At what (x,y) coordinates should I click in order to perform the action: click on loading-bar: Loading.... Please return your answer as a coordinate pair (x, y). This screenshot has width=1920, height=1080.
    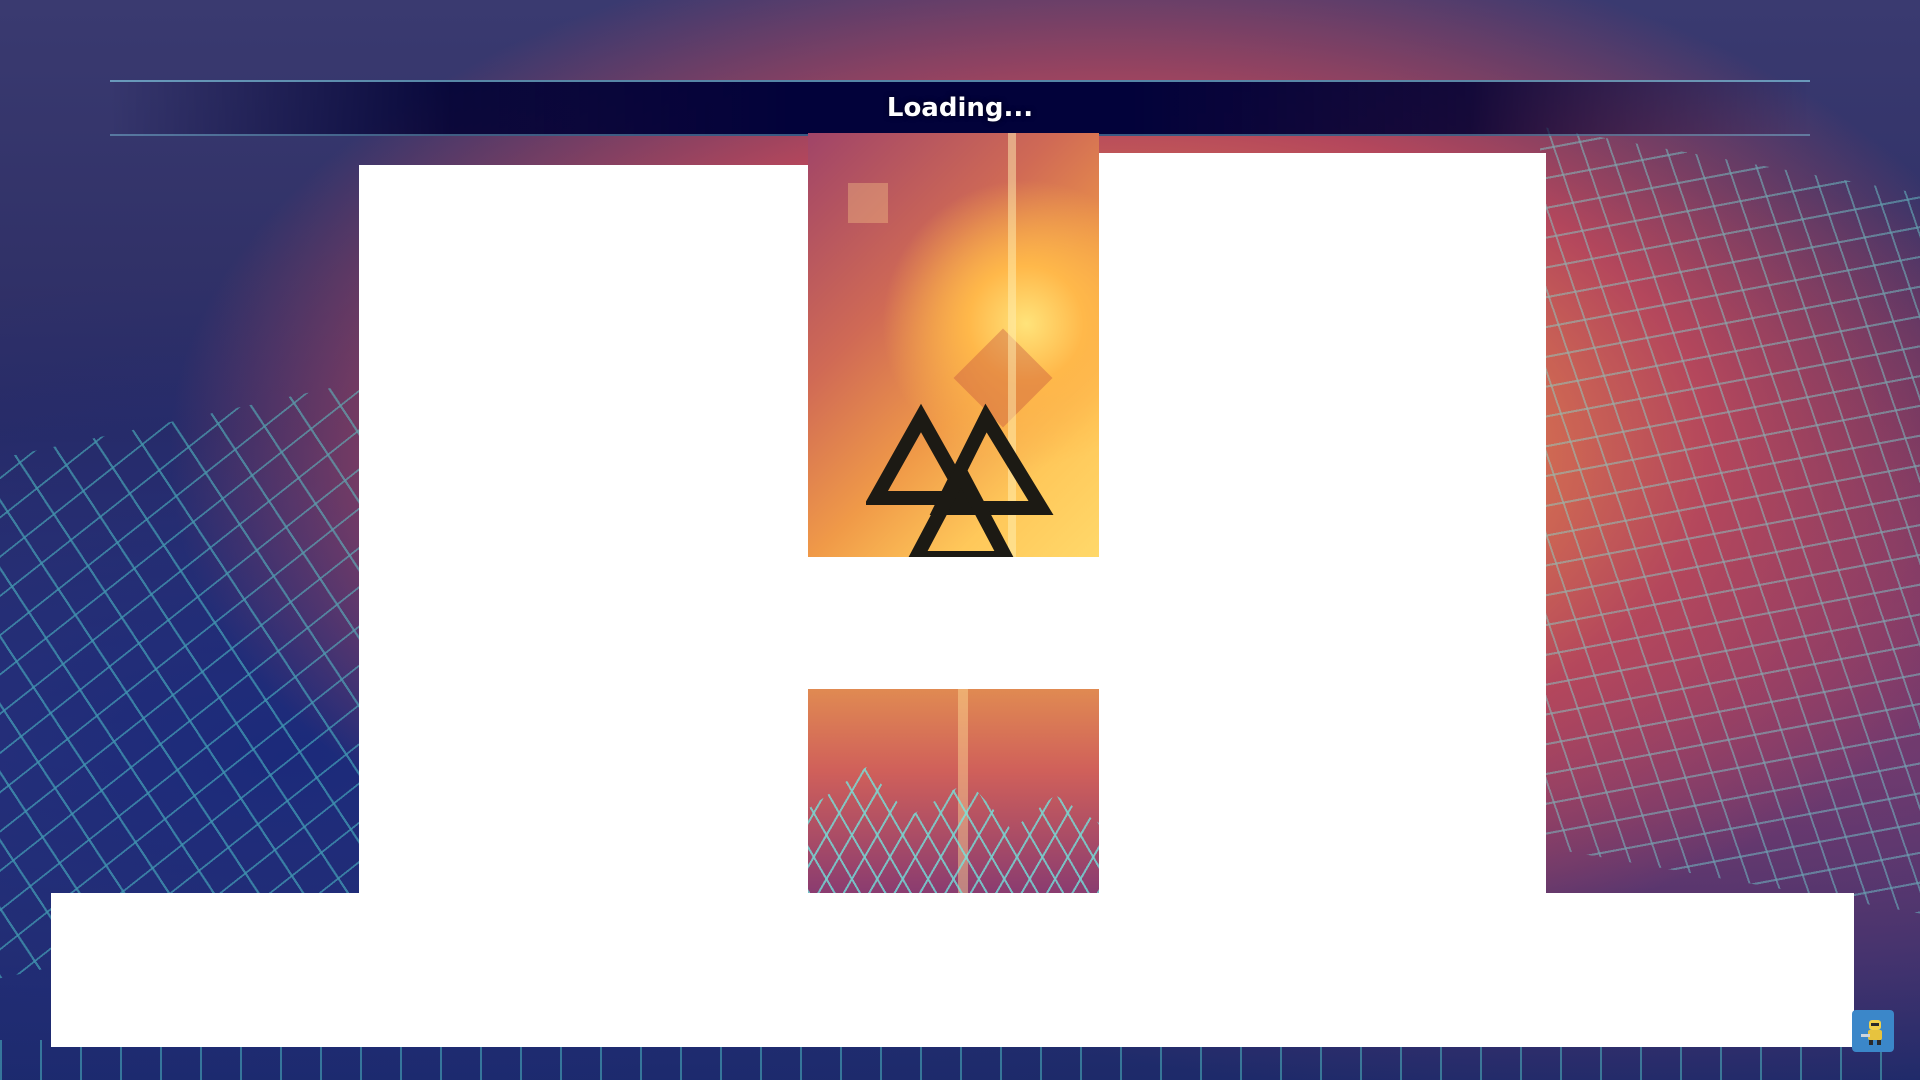
    Looking at the image, I should click on (960, 108).